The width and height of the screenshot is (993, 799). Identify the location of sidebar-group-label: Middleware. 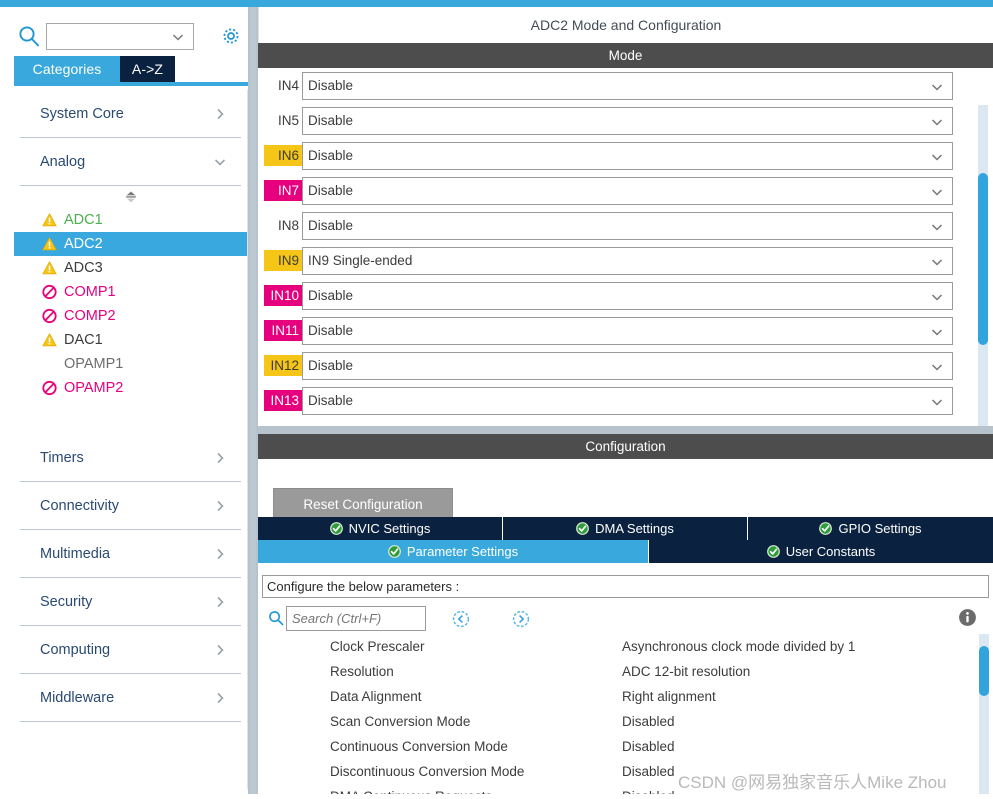
(77, 697).